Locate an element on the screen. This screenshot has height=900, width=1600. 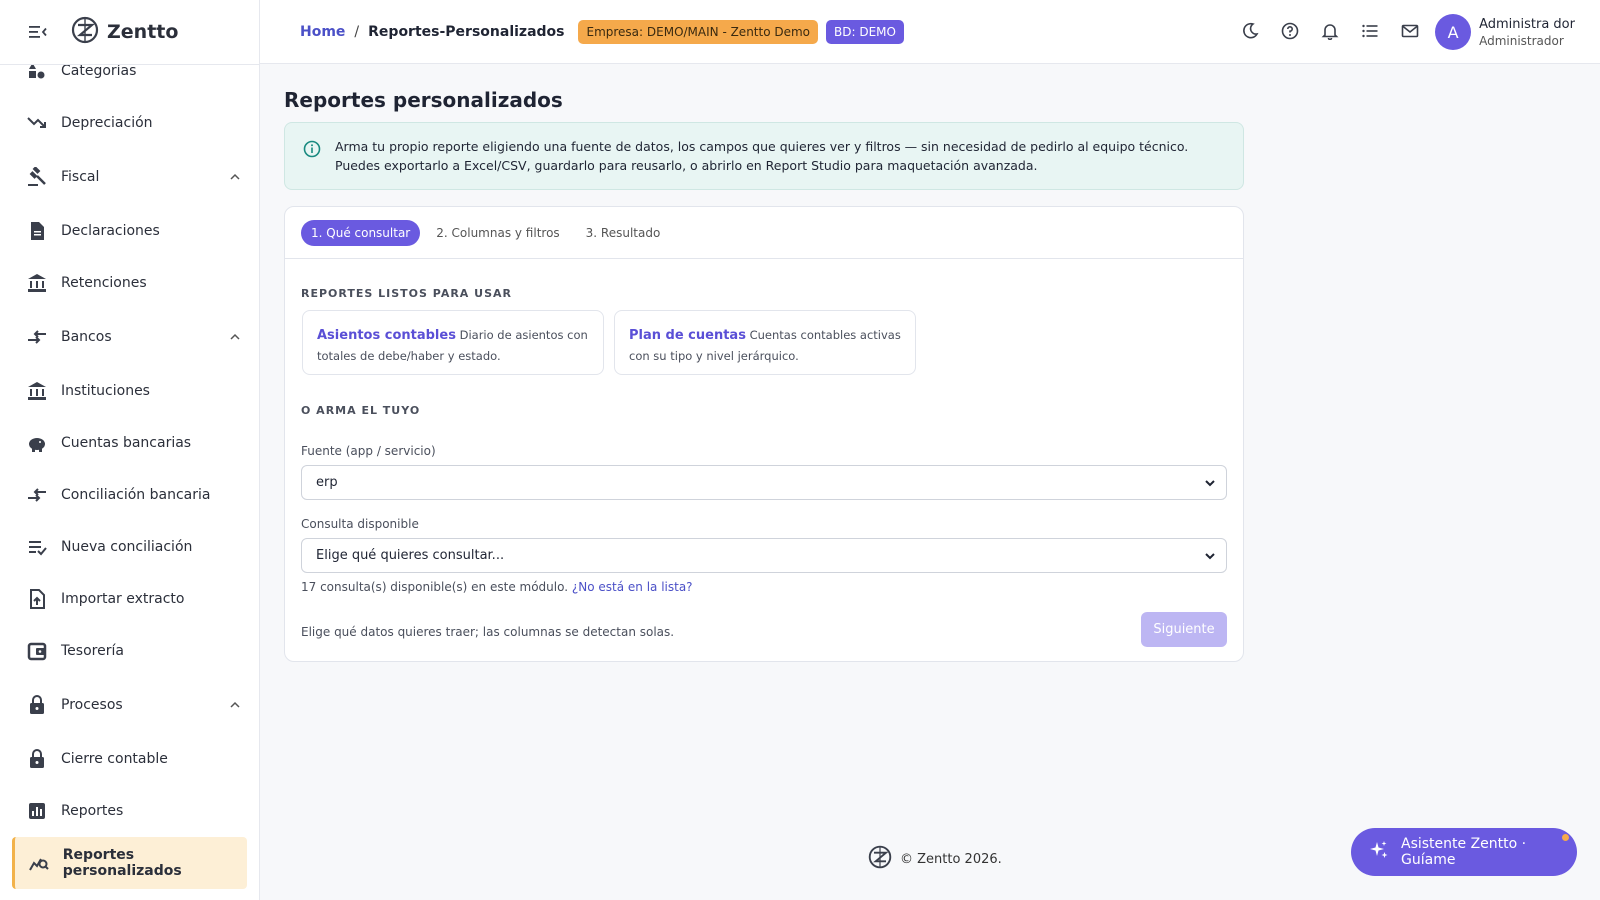
app-logo: Zentto is located at coordinates (124, 32).